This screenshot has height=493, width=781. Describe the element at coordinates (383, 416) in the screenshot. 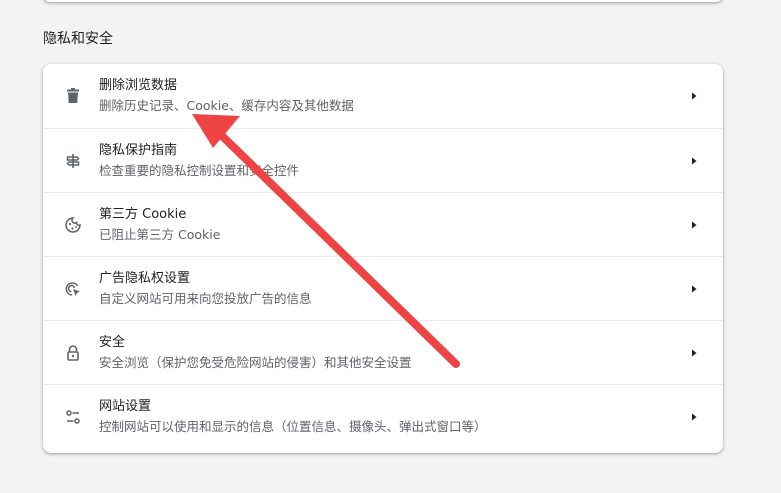

I see `row-site-settings: 网站设置 控制网站可以使用和显示的信息（位置信息、摄像头、弹出式窗口等）` at that location.